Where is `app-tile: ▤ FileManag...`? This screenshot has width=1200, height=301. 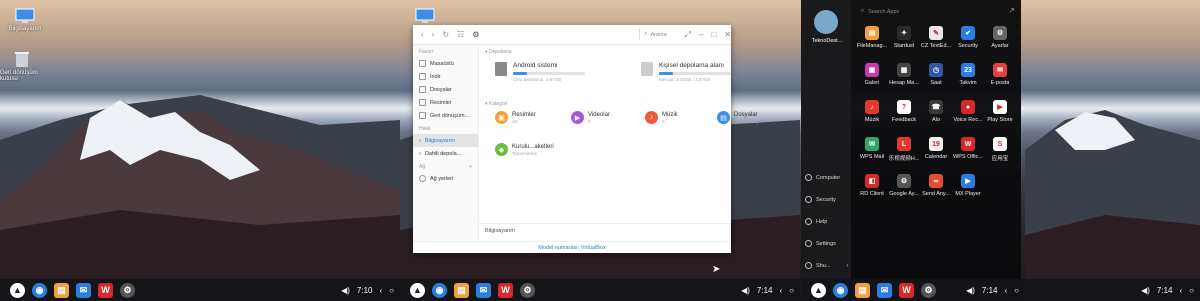
app-tile: ▤ FileManag... is located at coordinates (872, 37).